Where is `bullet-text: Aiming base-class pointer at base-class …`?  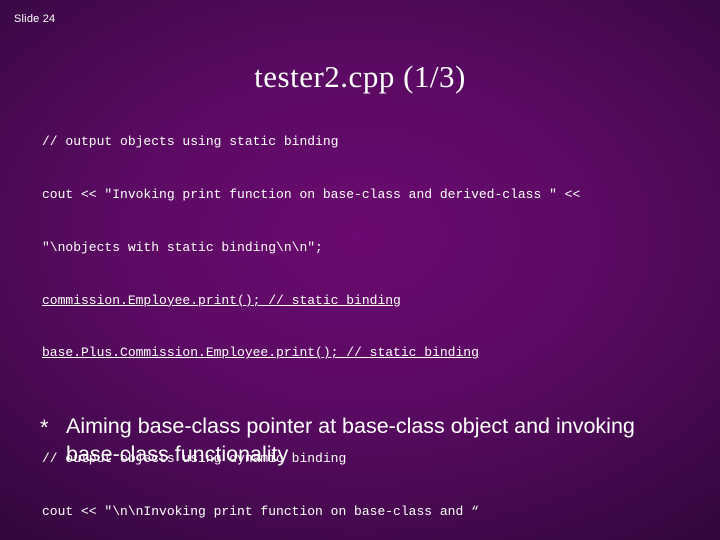
bullet-text: Aiming base-class pointer at base-class … is located at coordinates (350, 440).